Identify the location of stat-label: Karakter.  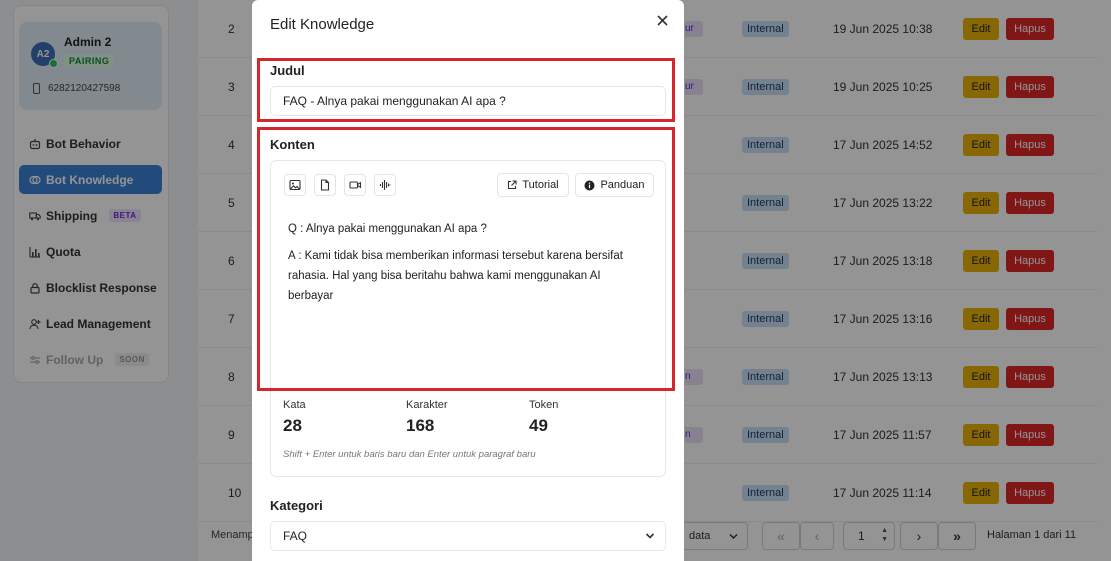
(427, 405).